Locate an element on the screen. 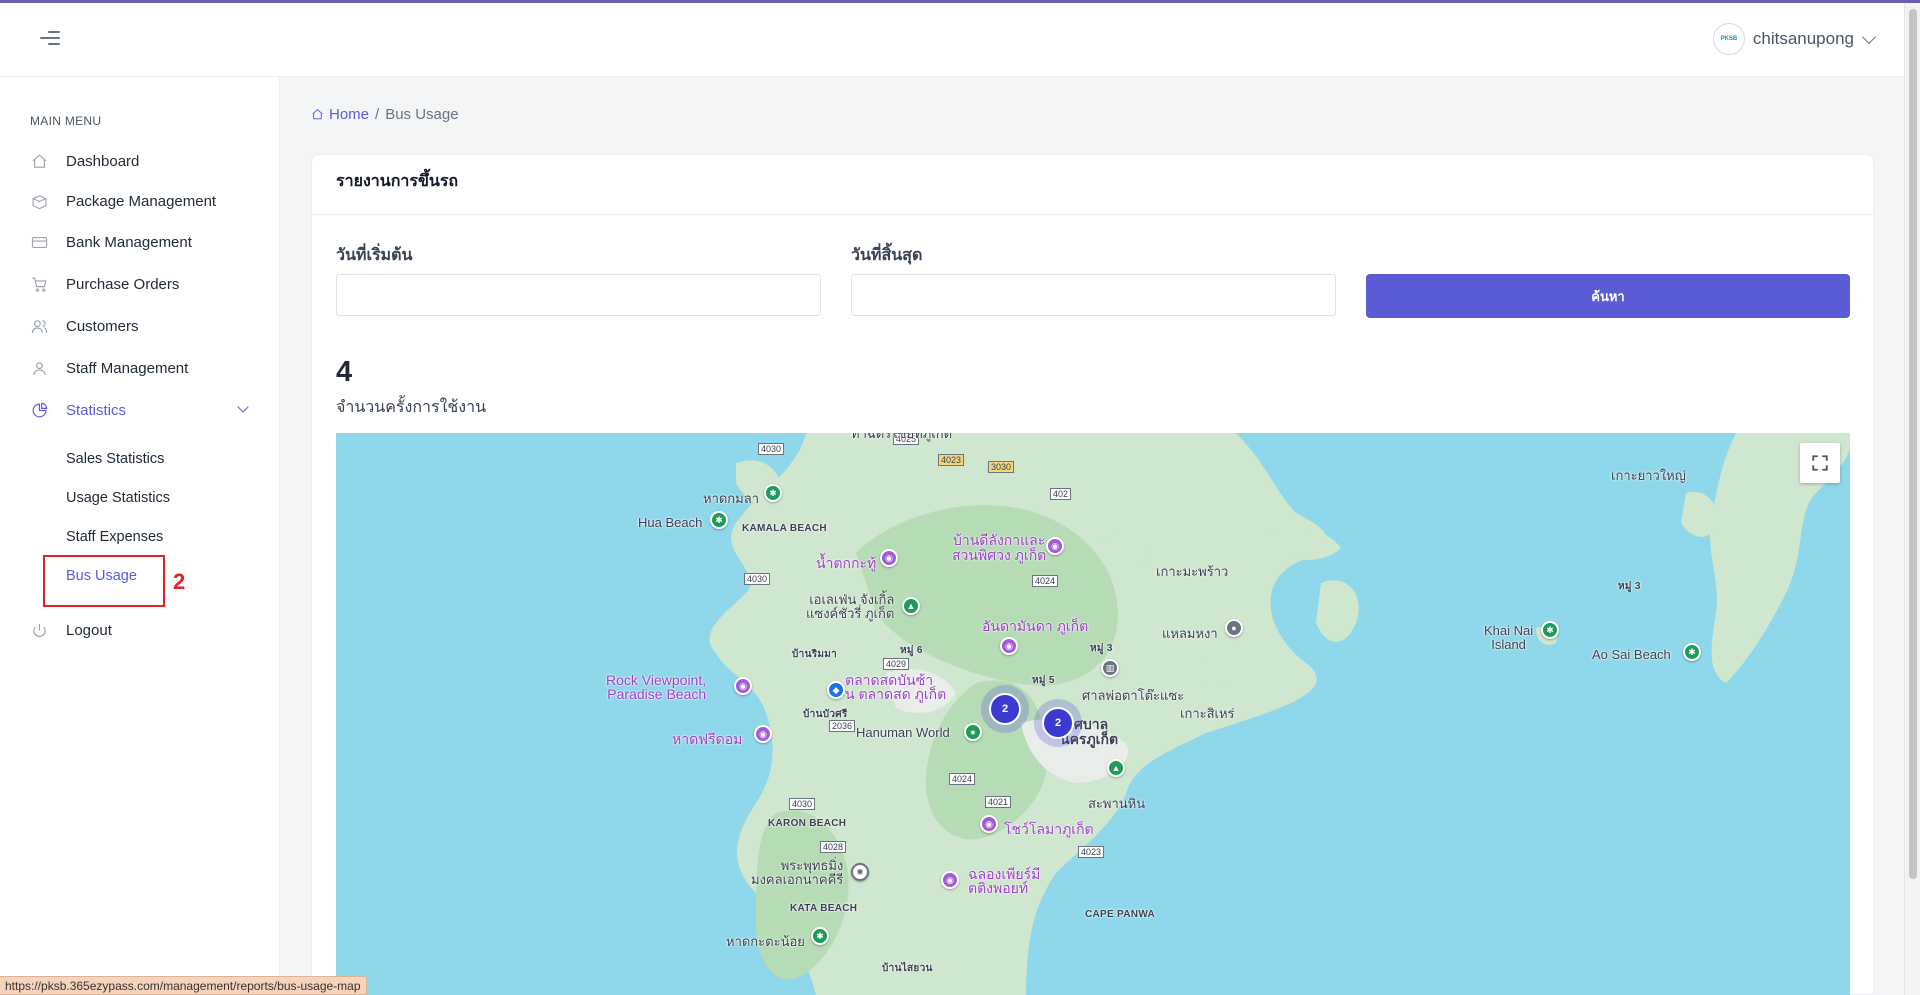  user-menu: PKSB chitsanupong is located at coordinates (1794, 39).